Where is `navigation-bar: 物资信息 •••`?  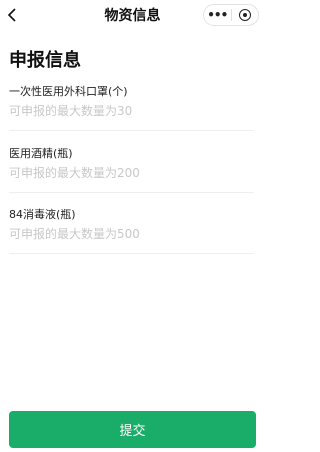
navigation-bar: 物资信息 ••• is located at coordinates (132, 15).